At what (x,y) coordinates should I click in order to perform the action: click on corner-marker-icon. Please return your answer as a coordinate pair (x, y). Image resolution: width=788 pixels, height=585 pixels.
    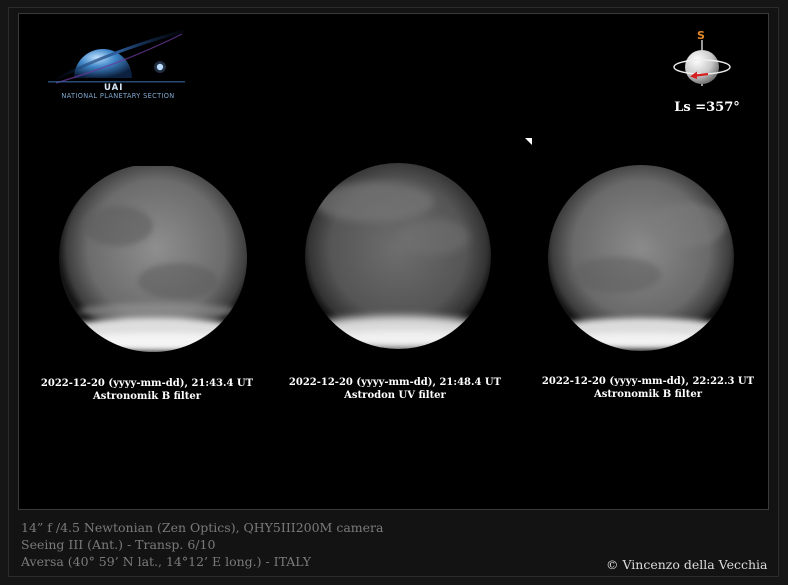
    Looking at the image, I should click on (528, 141).